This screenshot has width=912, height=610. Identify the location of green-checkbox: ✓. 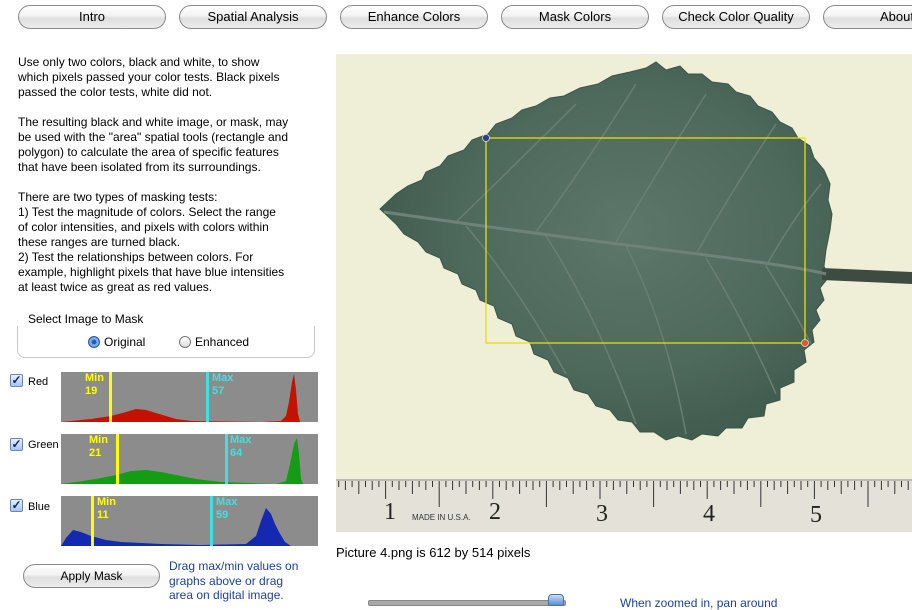
(16, 444).